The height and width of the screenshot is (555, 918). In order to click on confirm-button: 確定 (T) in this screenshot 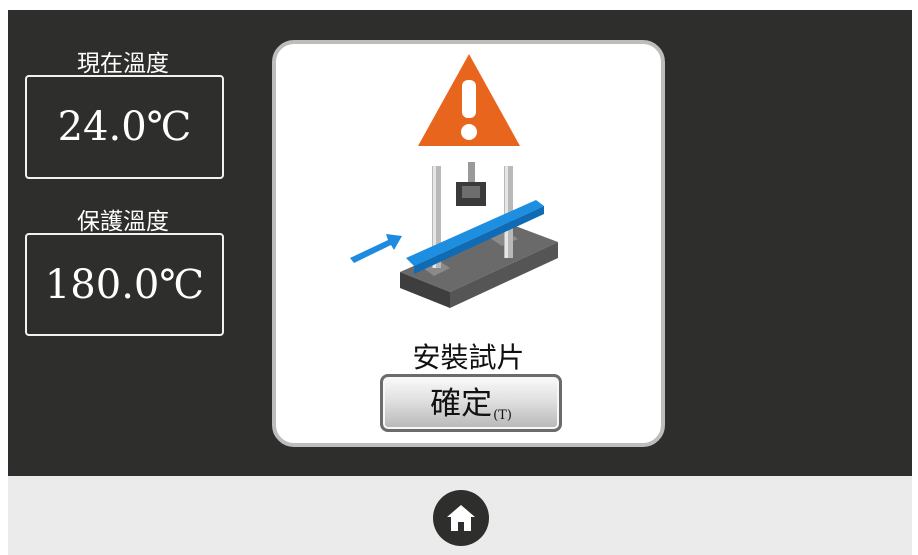, I will do `click(471, 403)`.